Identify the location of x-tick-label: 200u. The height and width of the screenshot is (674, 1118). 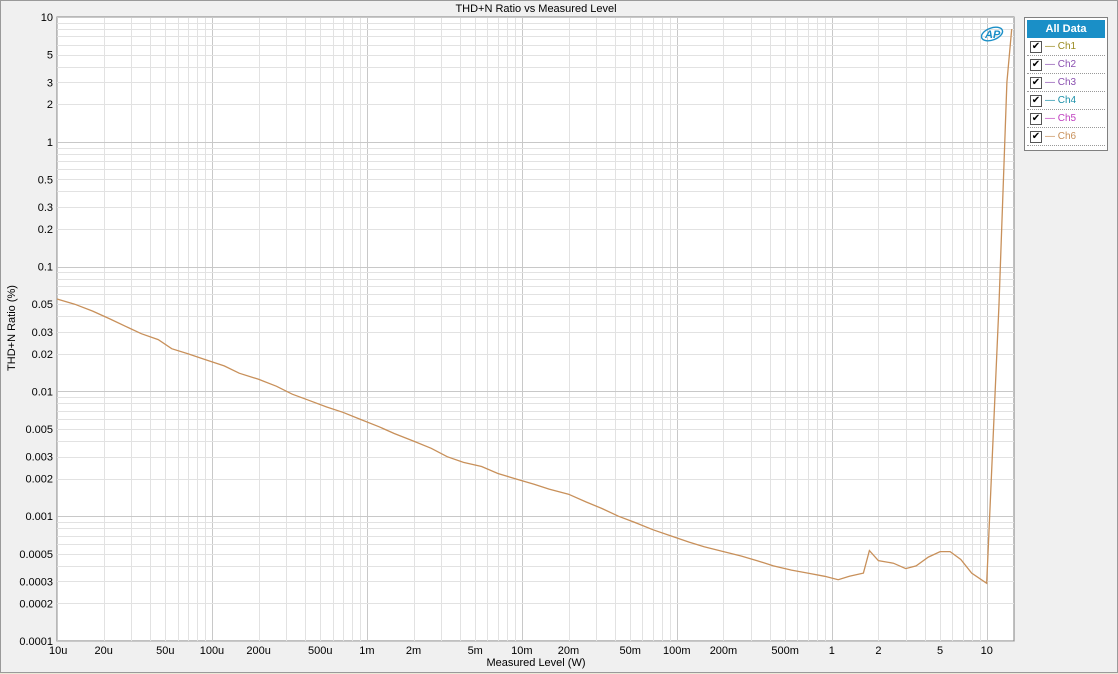
(258, 651).